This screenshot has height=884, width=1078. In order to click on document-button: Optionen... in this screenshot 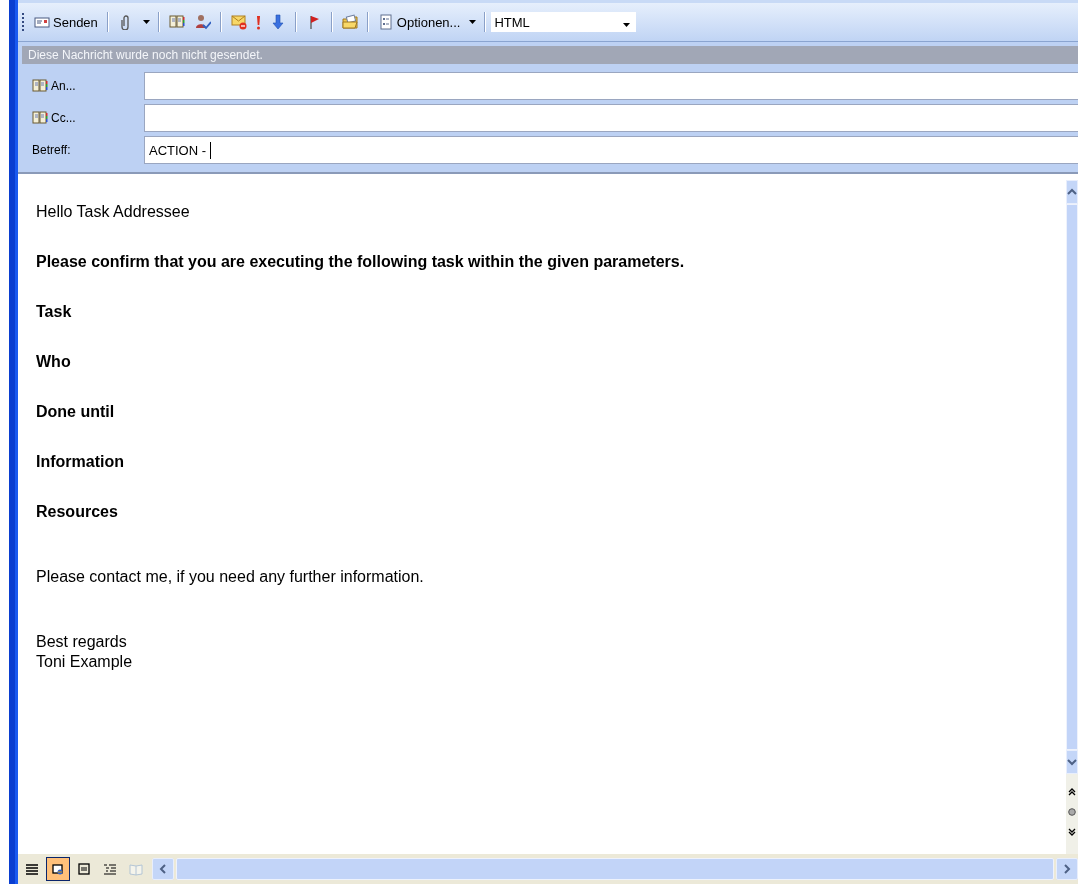, I will do `click(419, 22)`.